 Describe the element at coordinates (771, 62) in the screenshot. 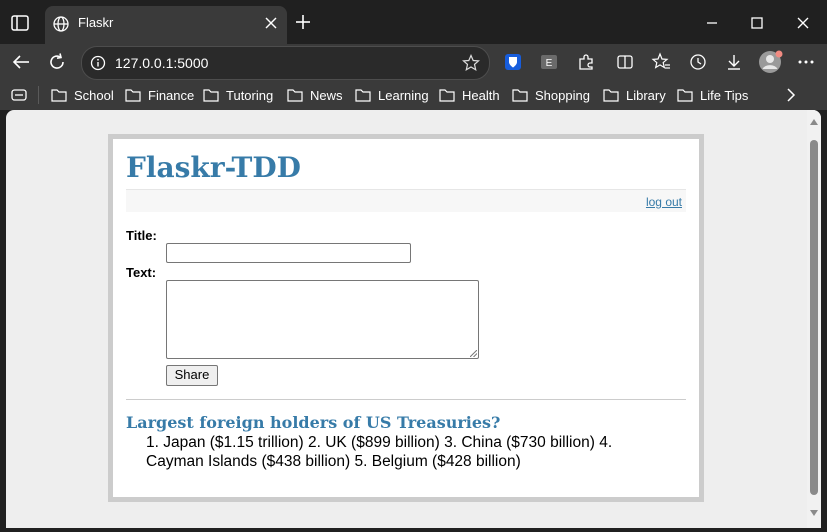

I see `profile-avatar` at that location.